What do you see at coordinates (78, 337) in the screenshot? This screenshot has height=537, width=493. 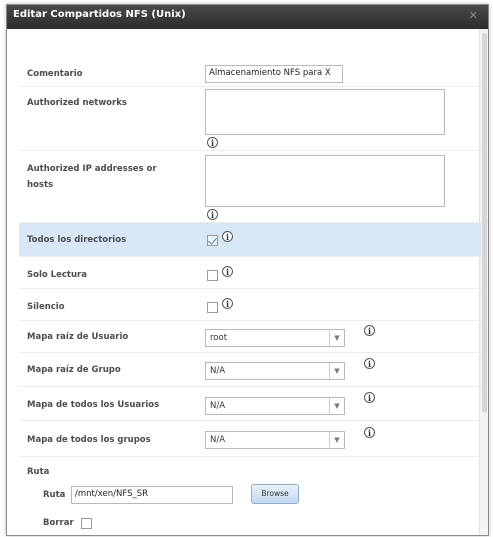 I see `maproot-user-label: Mapa raíz de Usuario` at bounding box center [78, 337].